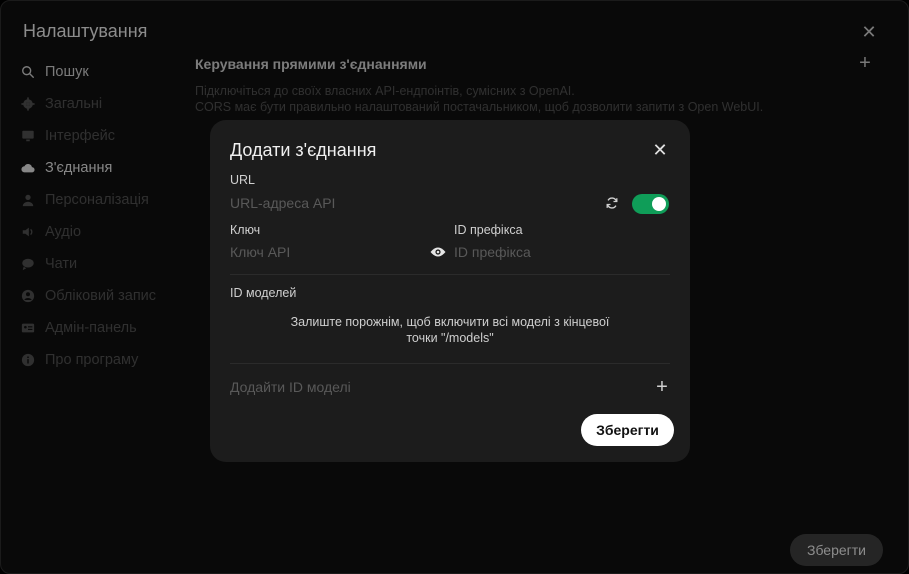  What do you see at coordinates (488, 230) in the screenshot?
I see `prefix-id-label: ID префікса` at bounding box center [488, 230].